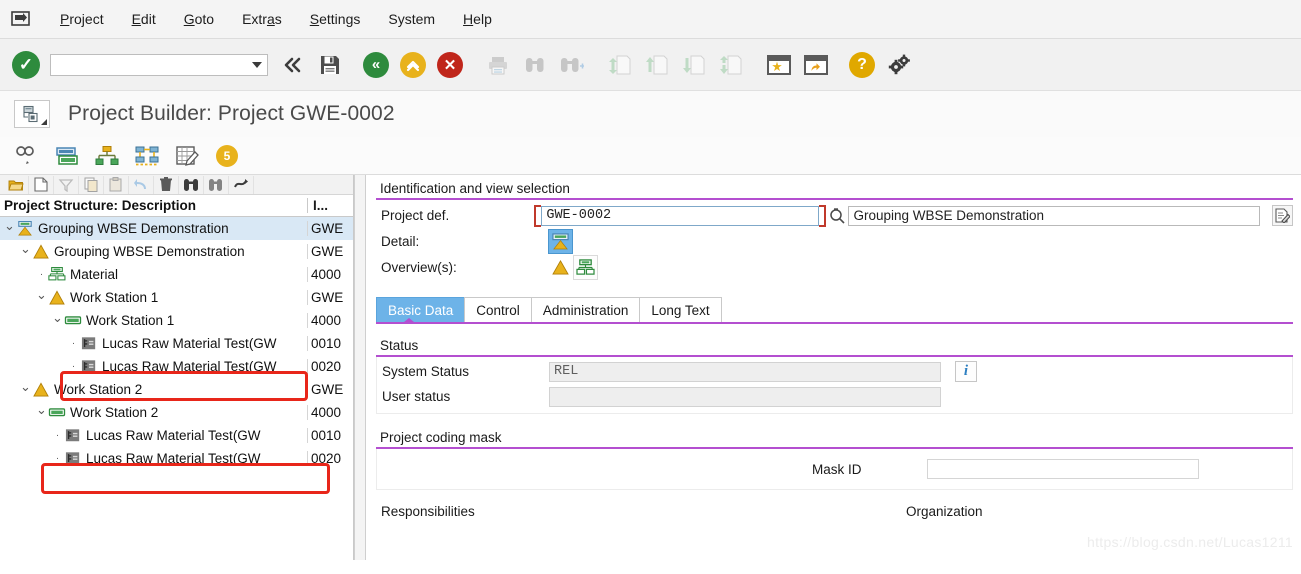 The height and width of the screenshot is (574, 1301). I want to click on tab-administration: Administration, so click(585, 309).